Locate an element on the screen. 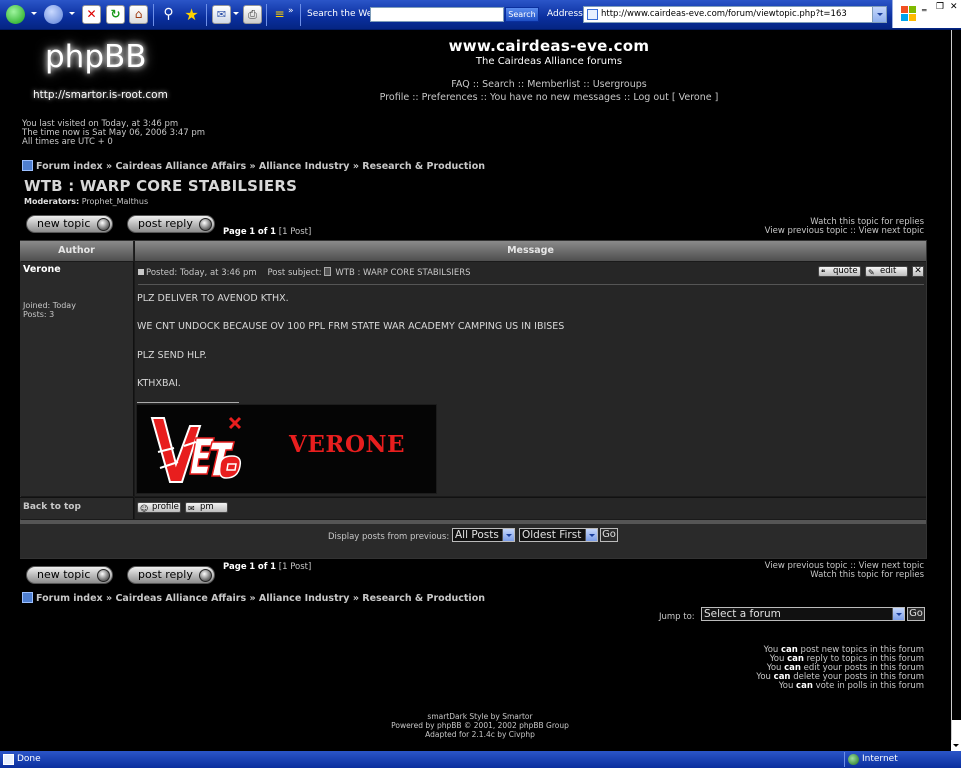 This screenshot has height=768, width=961. scrollbar-thumb is located at coordinates (956, 375).